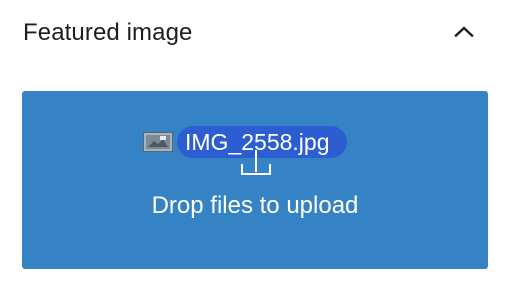 The height and width of the screenshot is (308, 508). What do you see at coordinates (158, 142) in the screenshot?
I see `image-thumbnail-icon` at bounding box center [158, 142].